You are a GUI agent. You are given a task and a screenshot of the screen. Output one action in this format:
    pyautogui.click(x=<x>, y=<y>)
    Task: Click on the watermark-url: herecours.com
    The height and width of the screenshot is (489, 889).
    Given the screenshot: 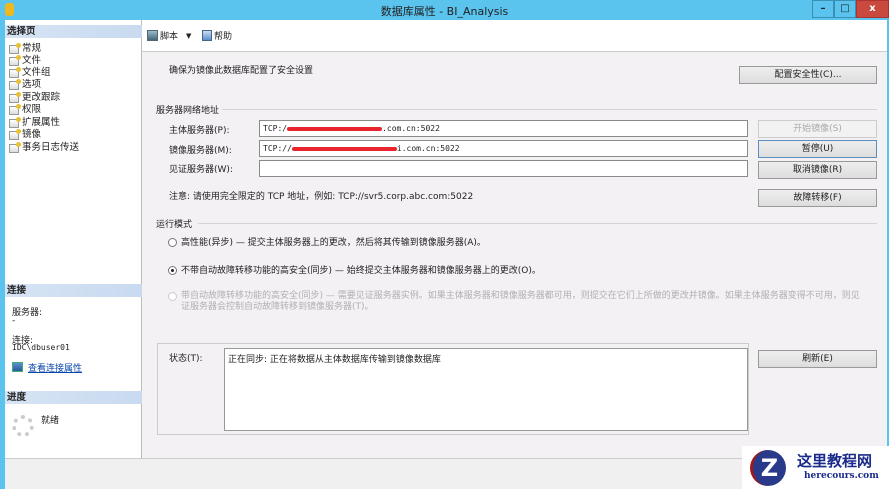 What is the action you would take?
    pyautogui.click(x=841, y=476)
    